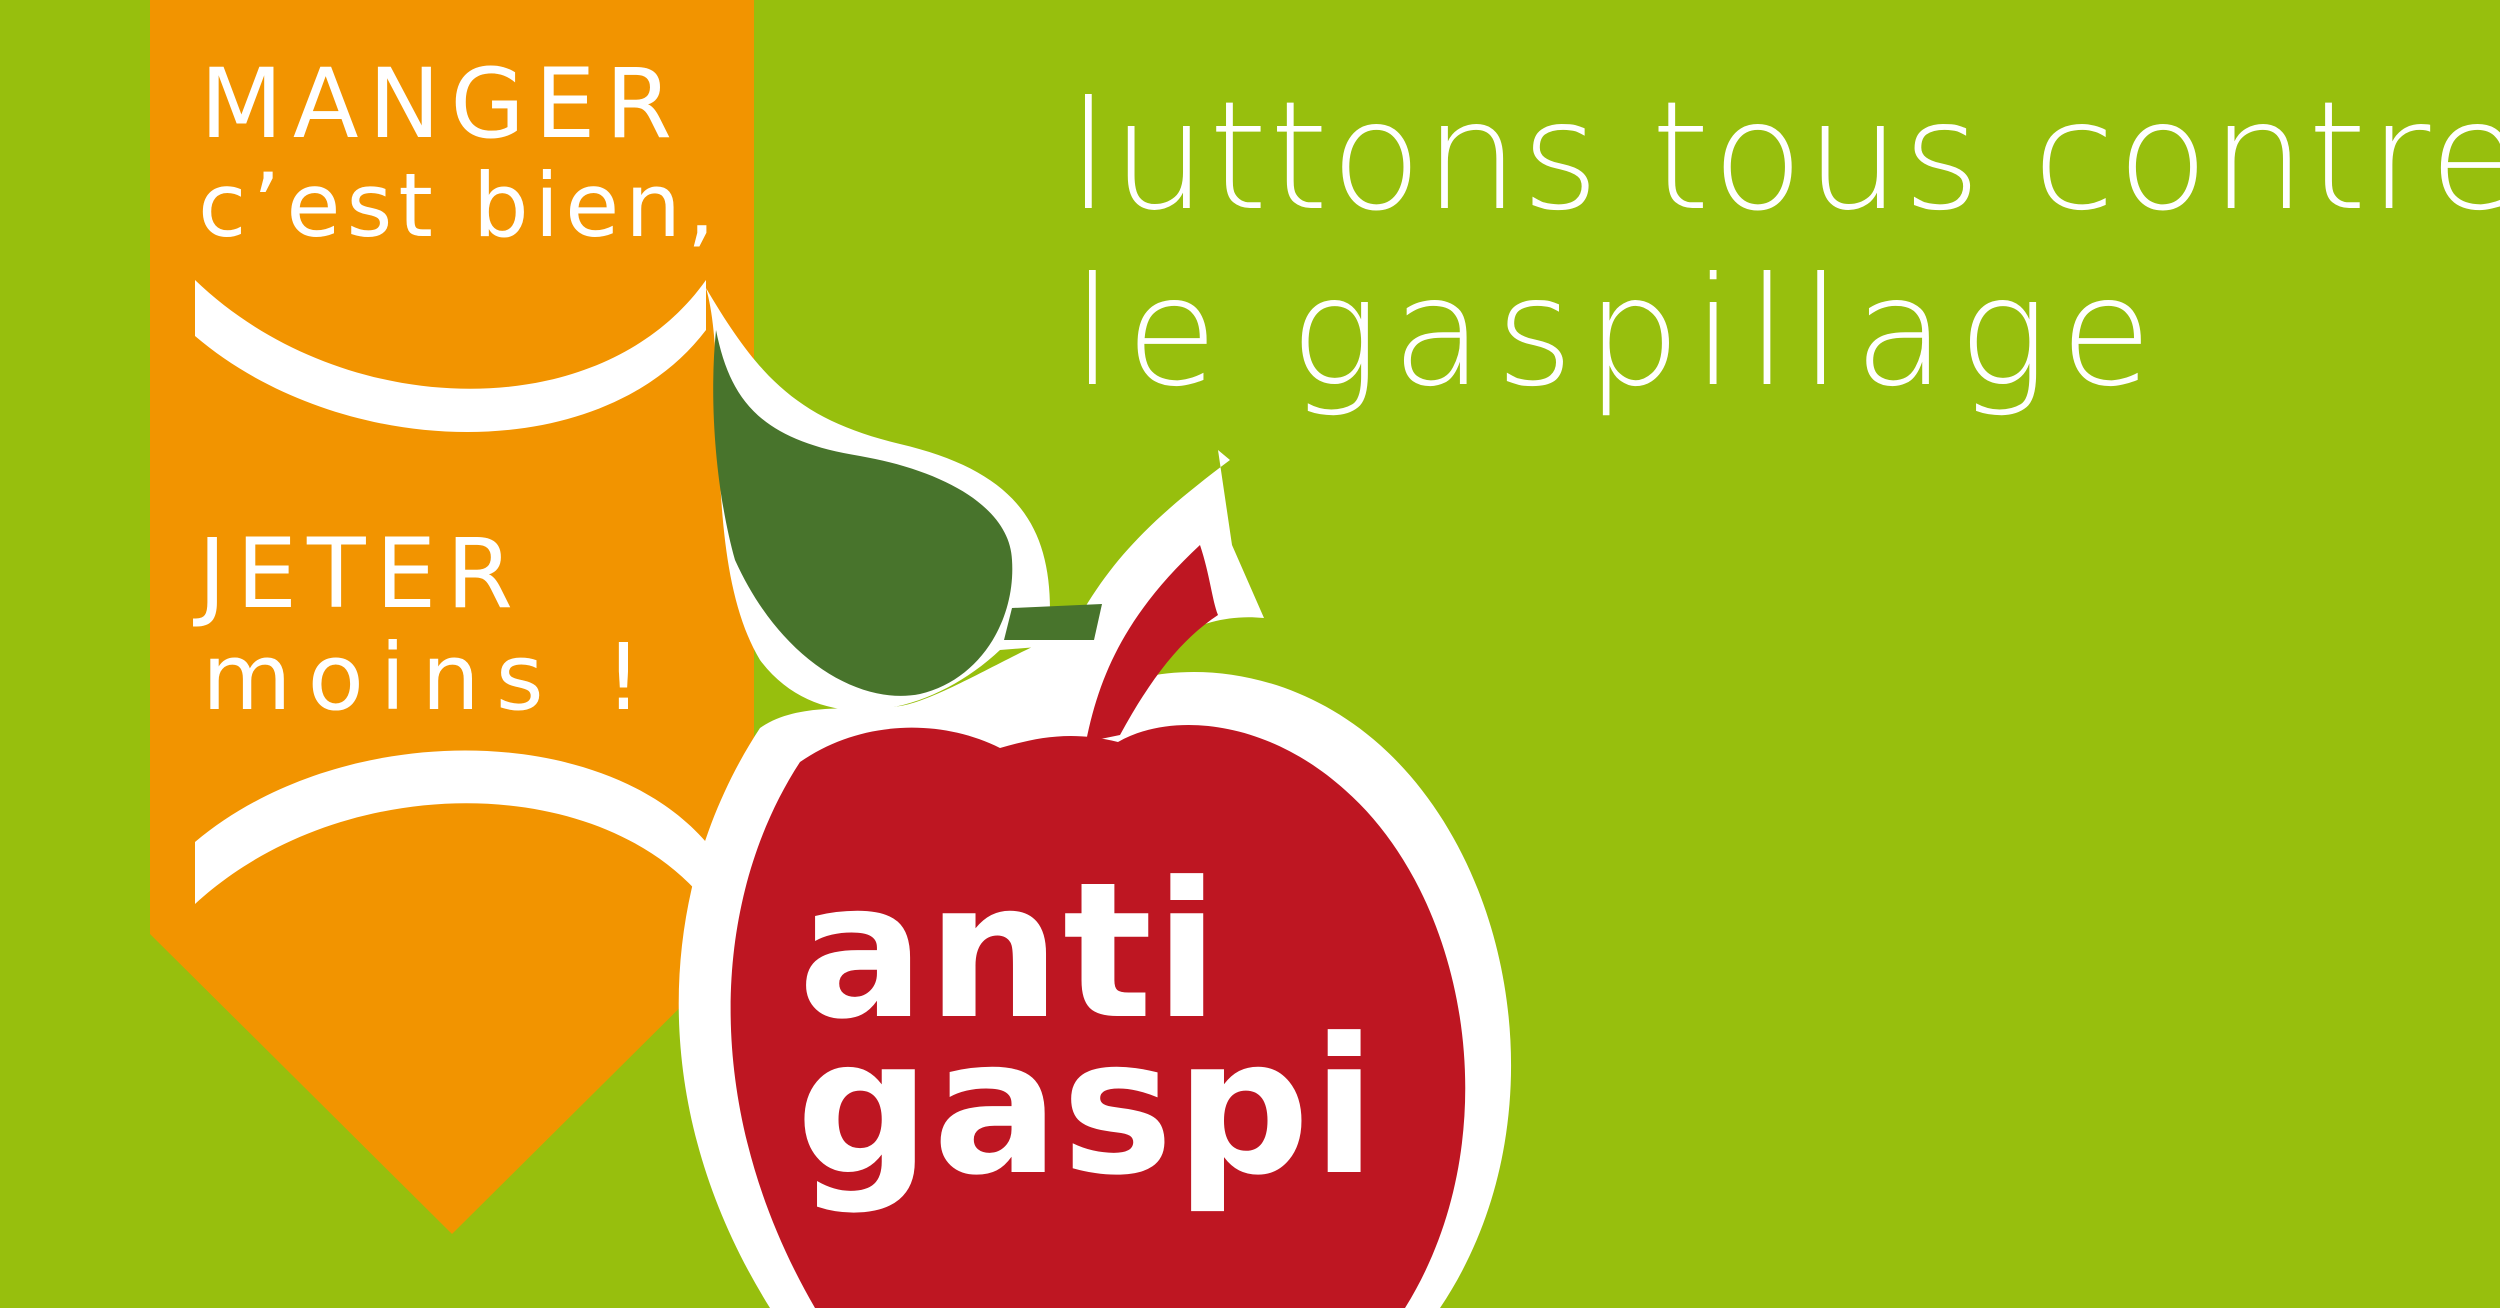 This screenshot has height=1308, width=2500. I want to click on slogan-line-cest-bien: c’est bien,, so click(460, 205).